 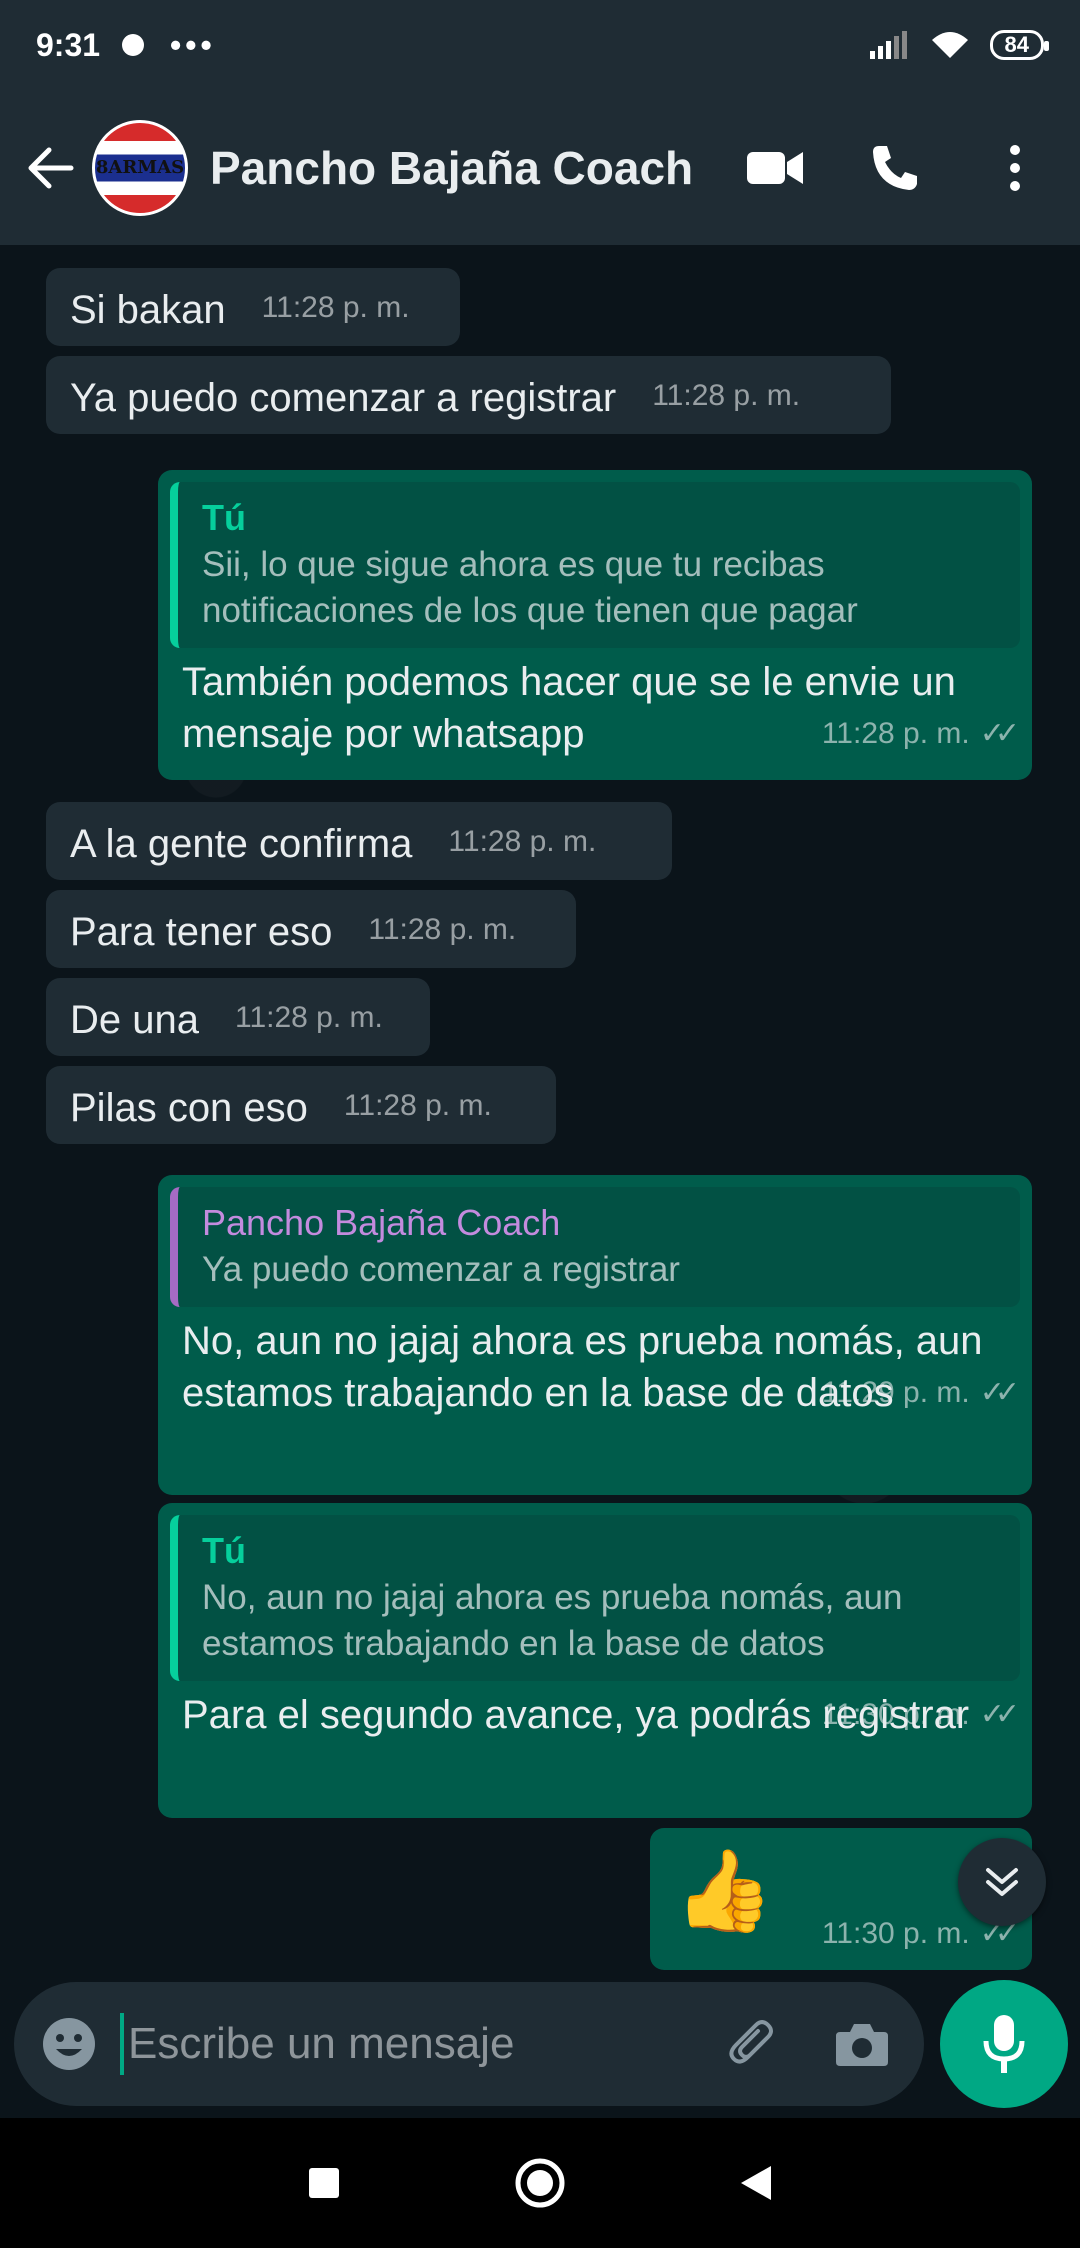 I want to click on message-text: Pilas con eso, so click(x=189, y=1108).